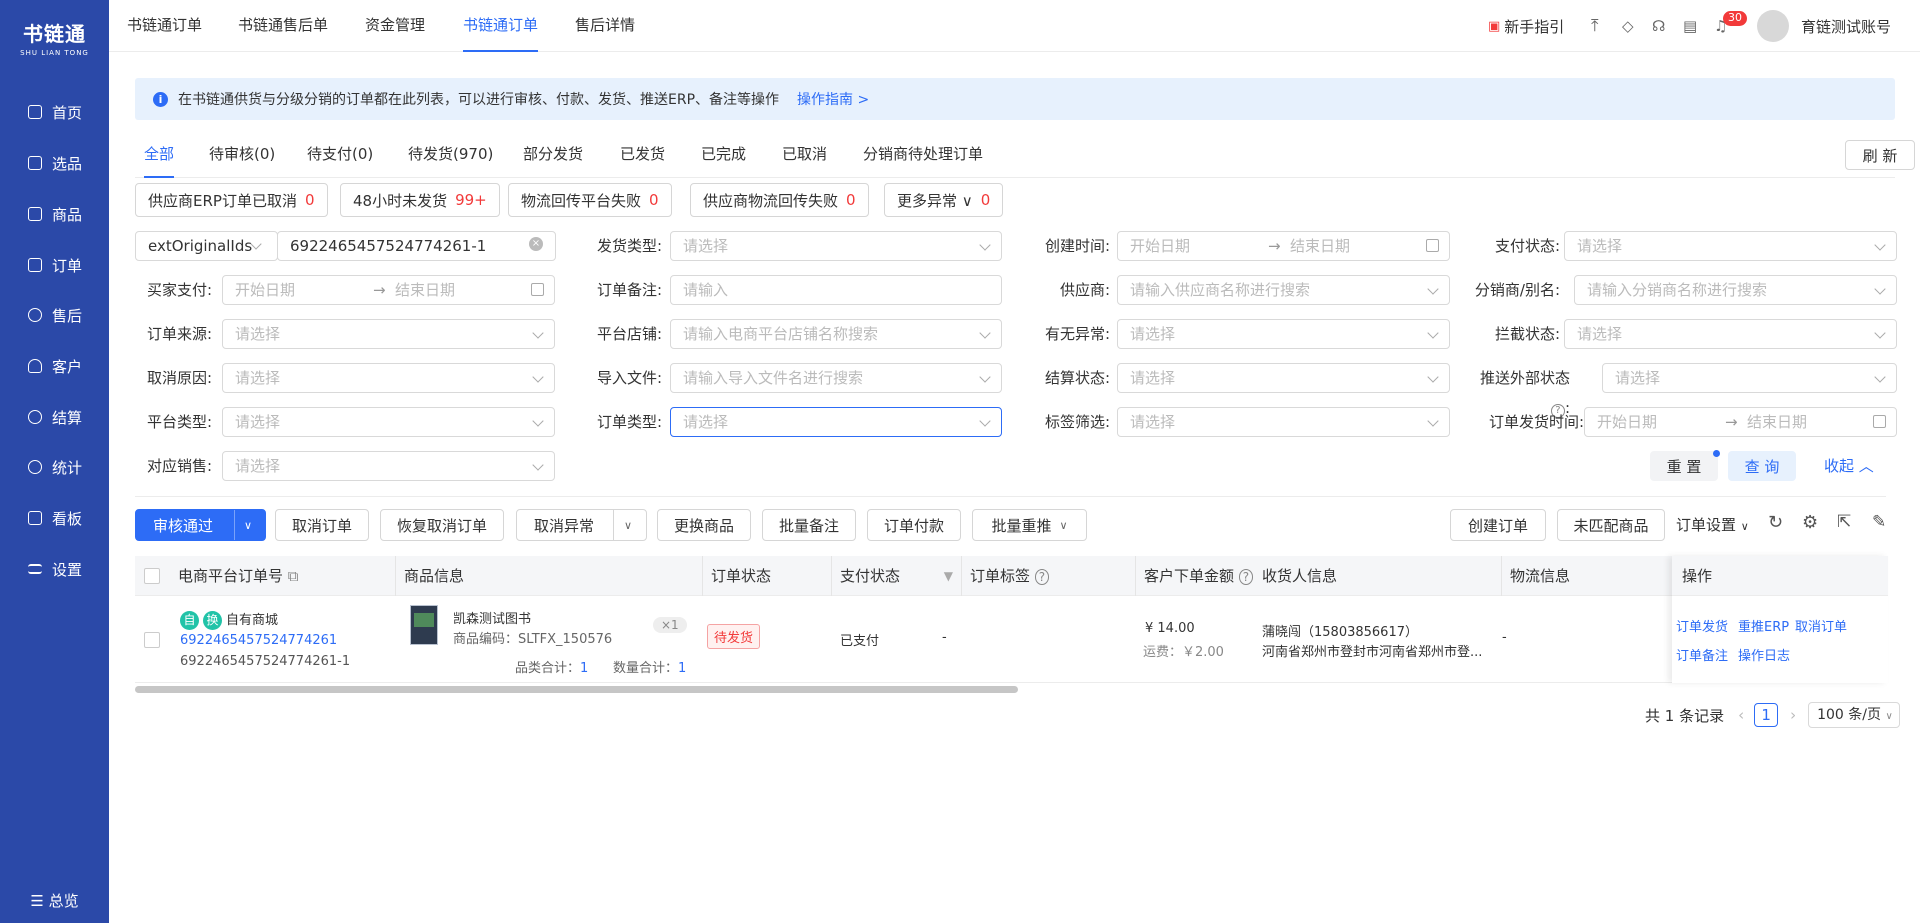  What do you see at coordinates (293, 576) in the screenshot?
I see `copy-icon: ⧉` at bounding box center [293, 576].